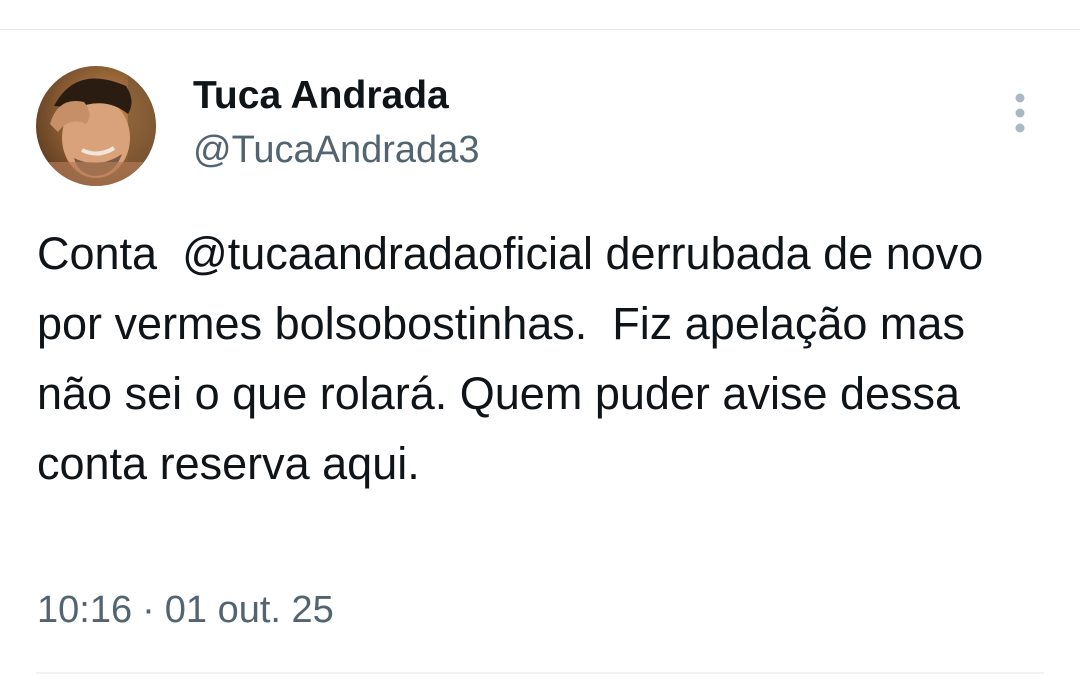  Describe the element at coordinates (249, 610) in the screenshot. I see `tweet-date: 01 out. 25` at that location.